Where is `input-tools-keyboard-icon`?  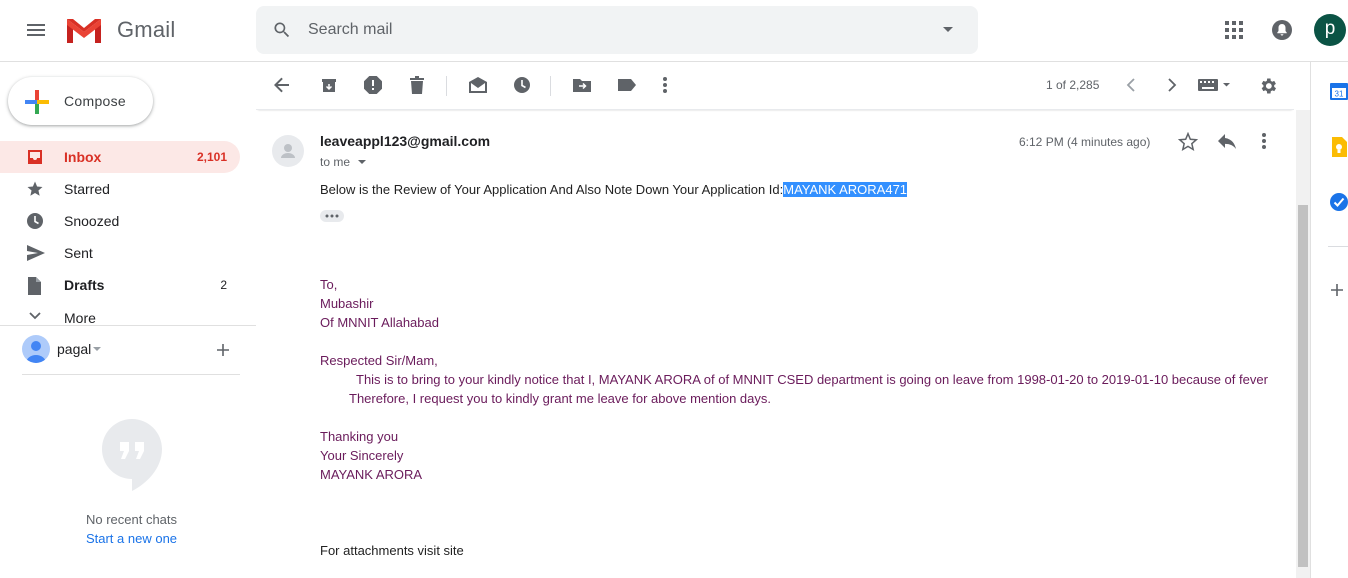 input-tools-keyboard-icon is located at coordinates (1215, 85).